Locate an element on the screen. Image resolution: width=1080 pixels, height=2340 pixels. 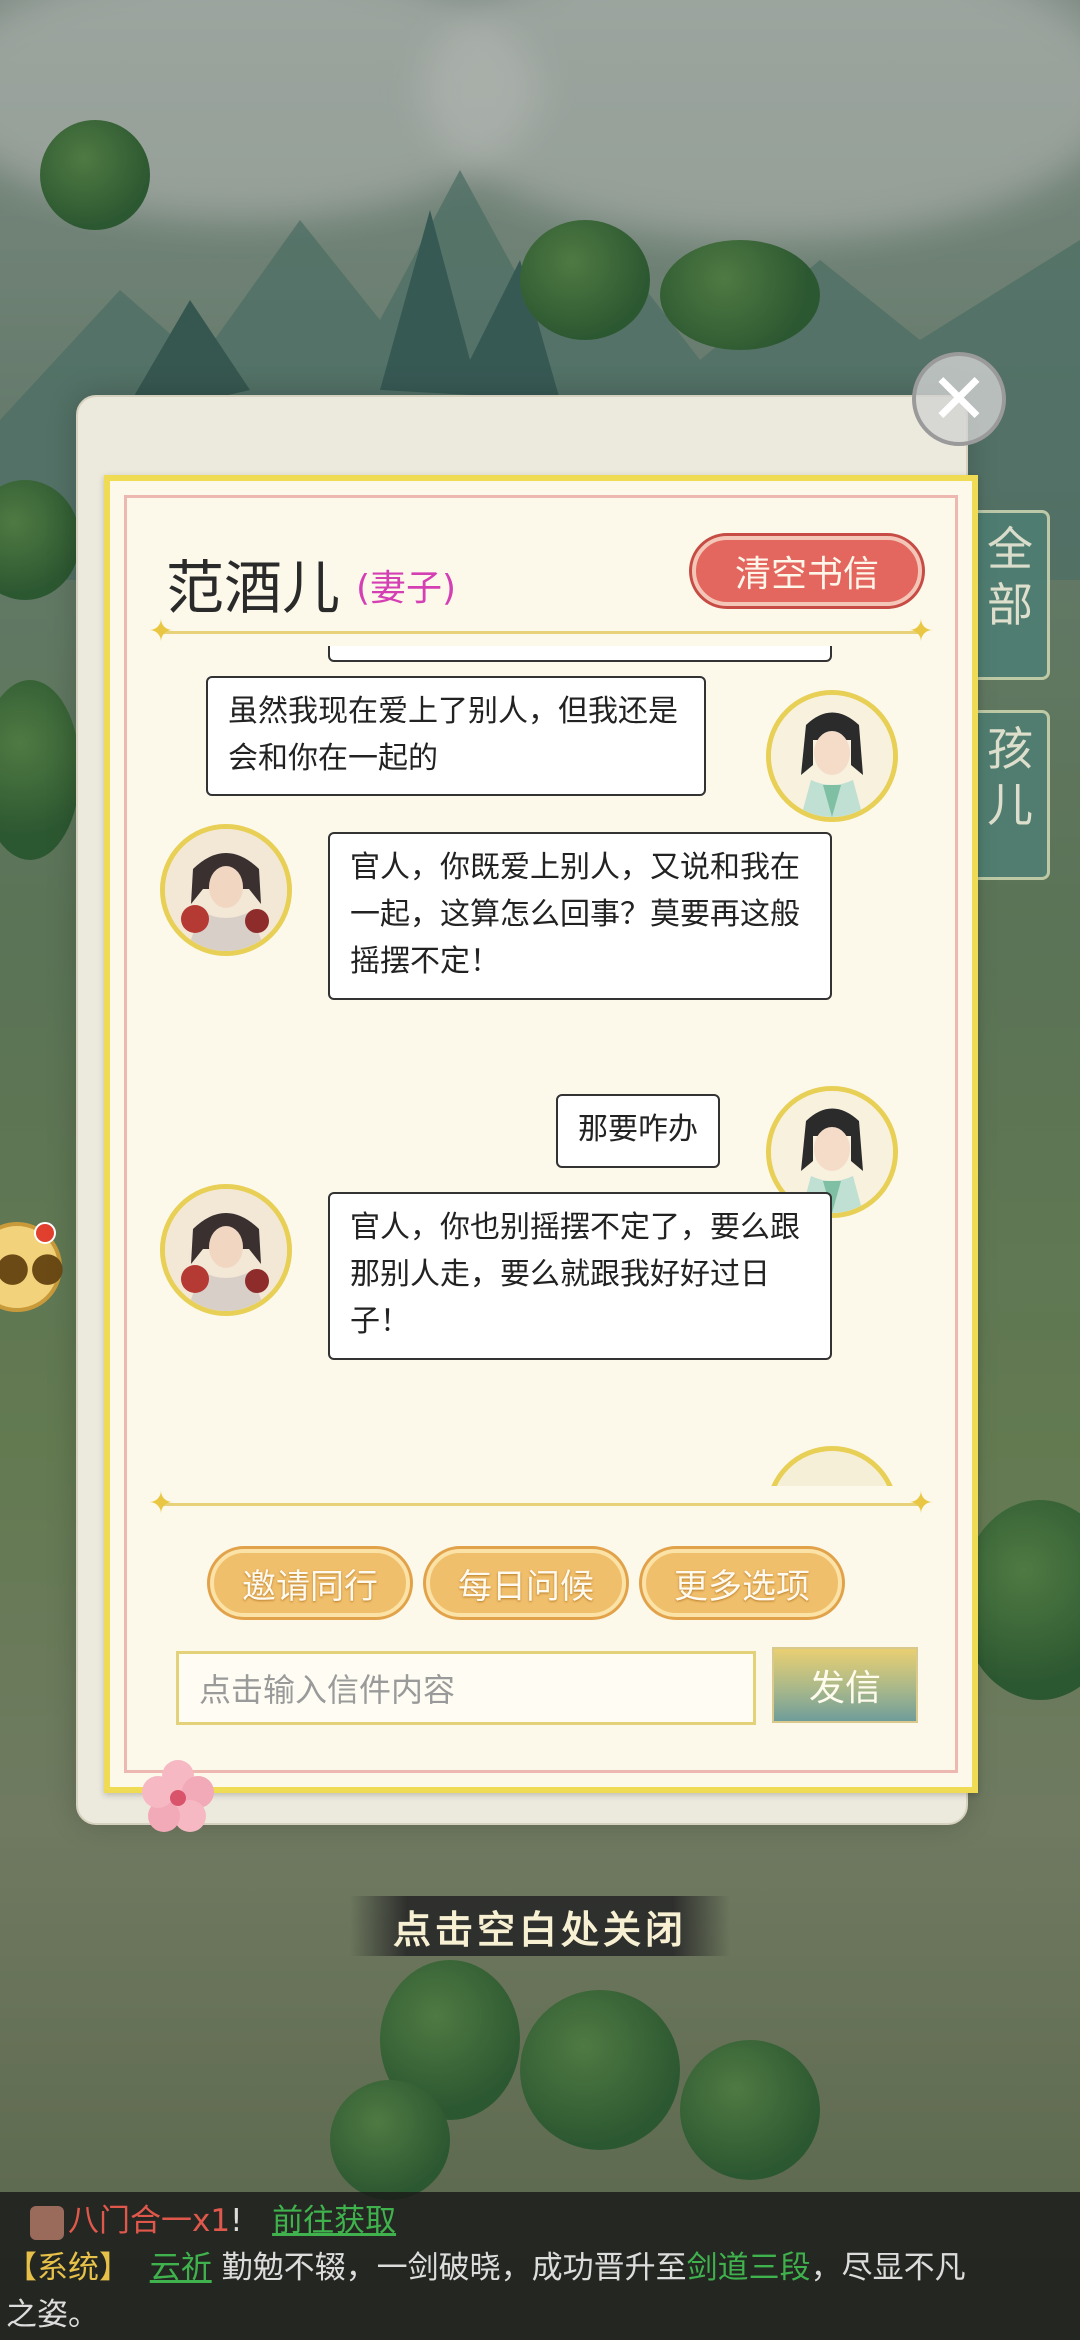
exclaim-text: ! is located at coordinates (236, 2221).